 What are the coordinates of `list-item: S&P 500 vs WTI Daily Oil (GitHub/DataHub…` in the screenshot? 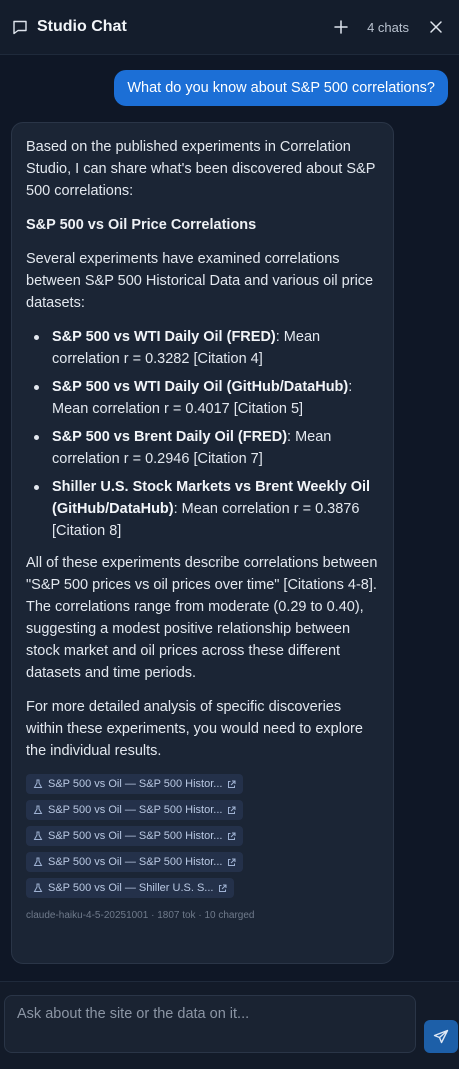 It's located at (202, 398).